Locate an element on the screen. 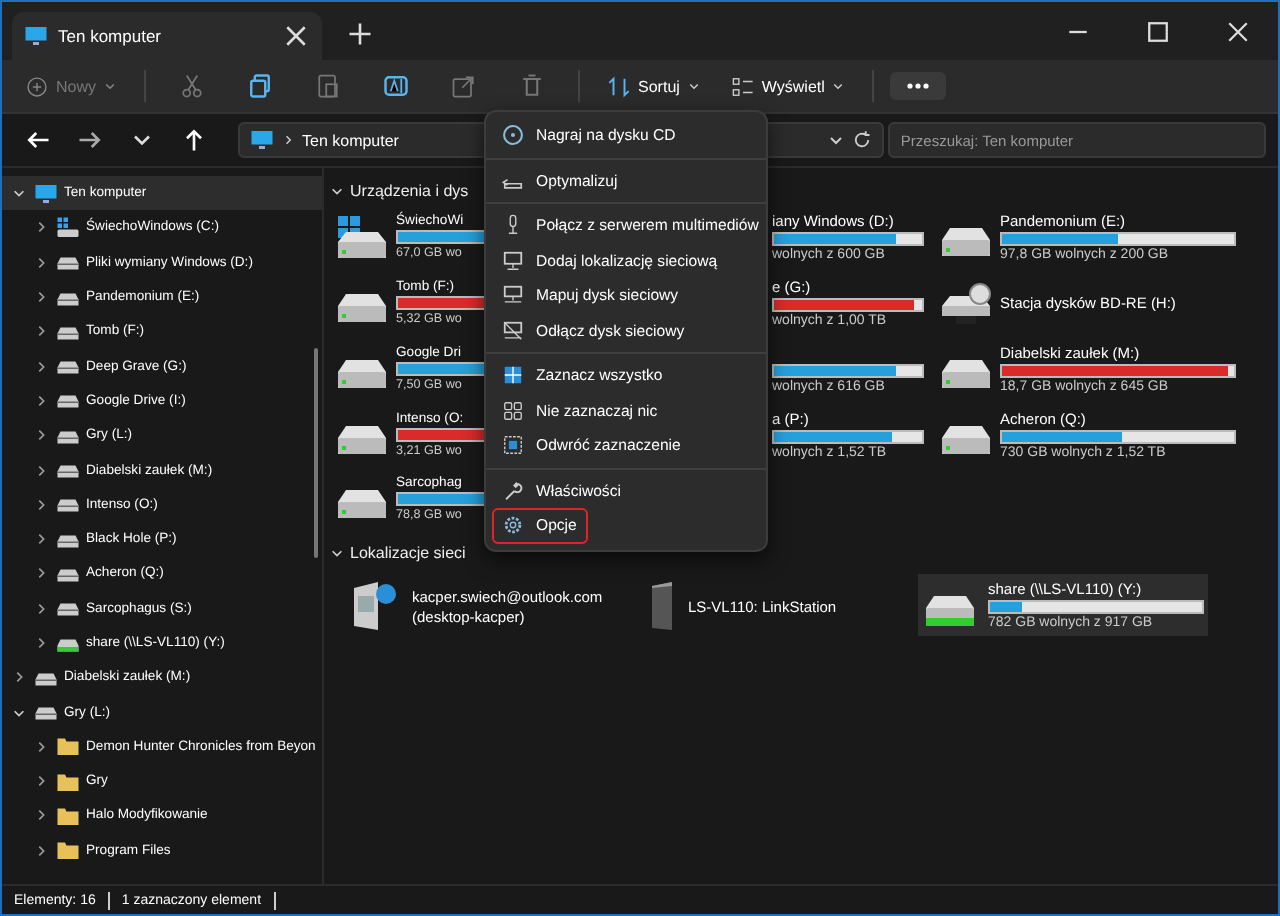 This screenshot has width=1280, height=916. invert-selection-icon is located at coordinates (513, 445).